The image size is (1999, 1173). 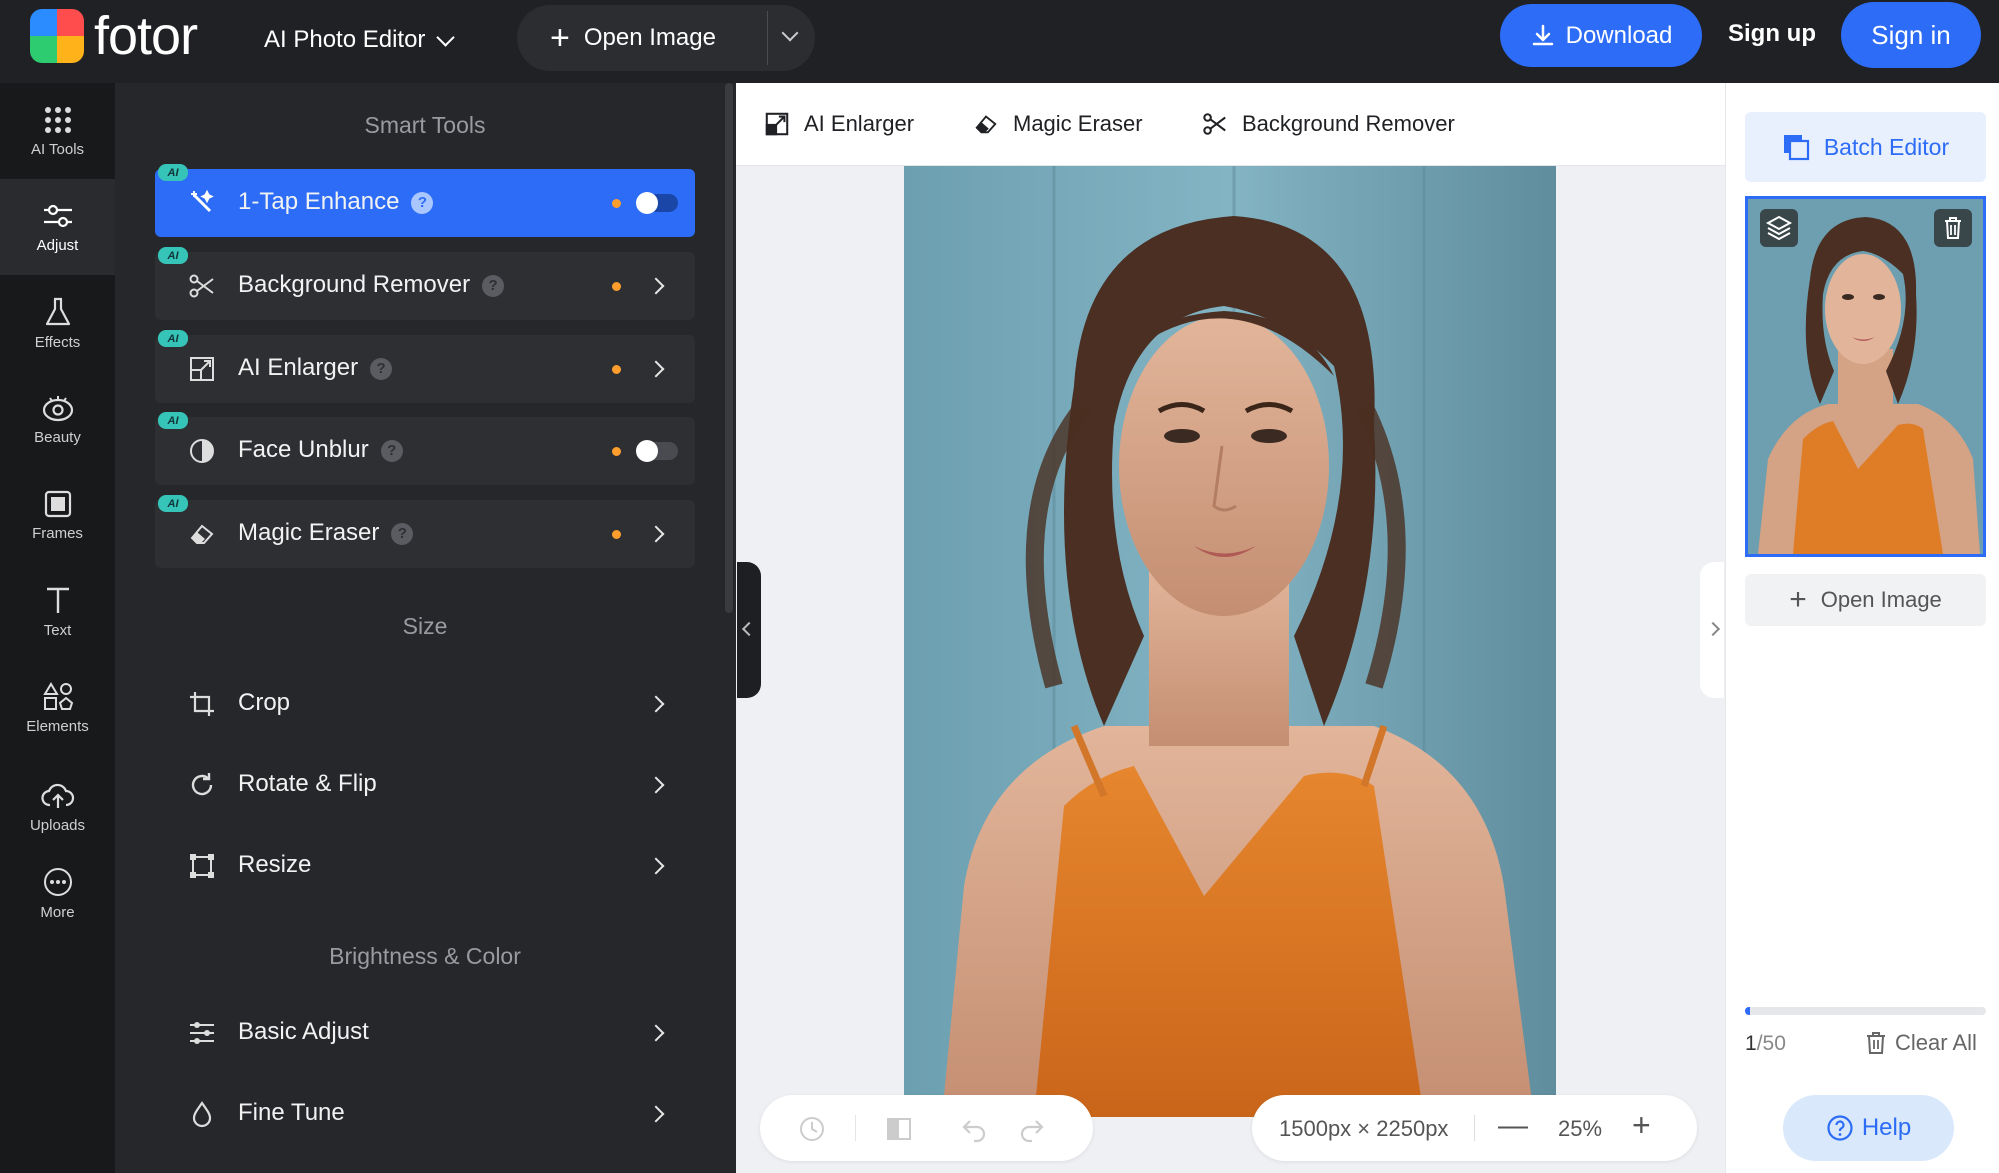 I want to click on tool-basic-adjust: Basic Adjust, so click(x=425, y=1033).